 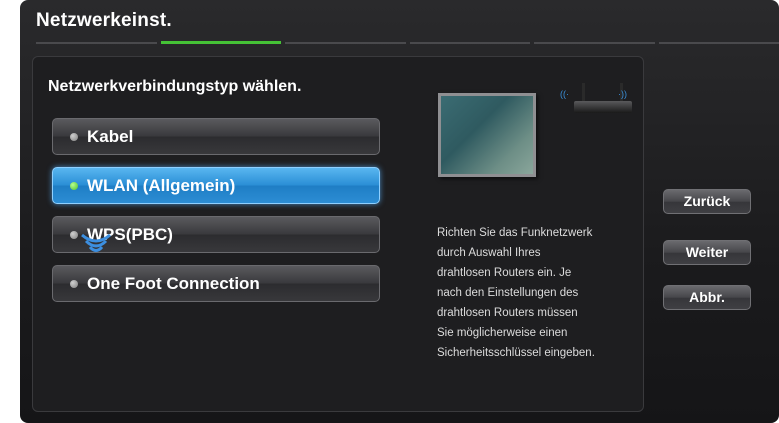 I want to click on wifi-signal-icon, so click(x=96, y=242).